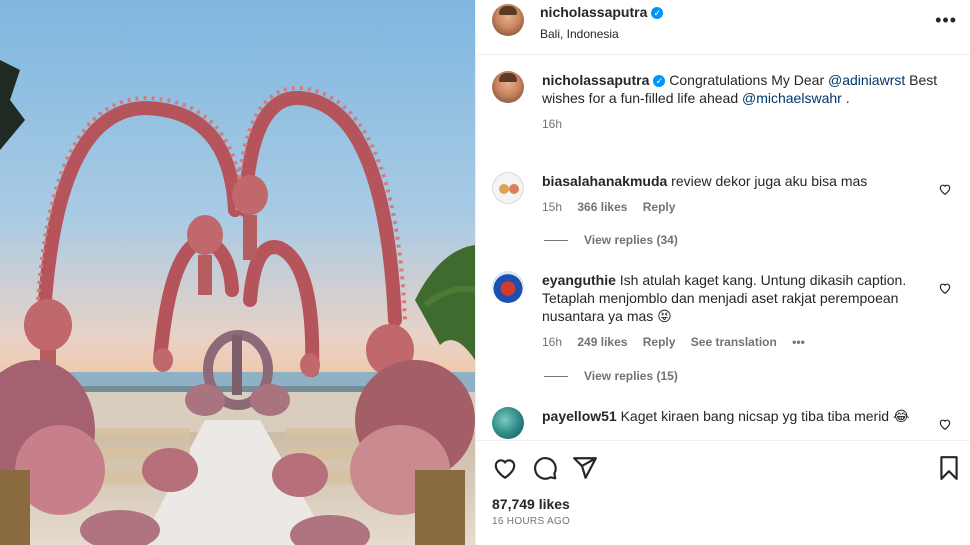 The width and height of the screenshot is (970, 545). I want to click on caption-avatar, so click(508, 87).